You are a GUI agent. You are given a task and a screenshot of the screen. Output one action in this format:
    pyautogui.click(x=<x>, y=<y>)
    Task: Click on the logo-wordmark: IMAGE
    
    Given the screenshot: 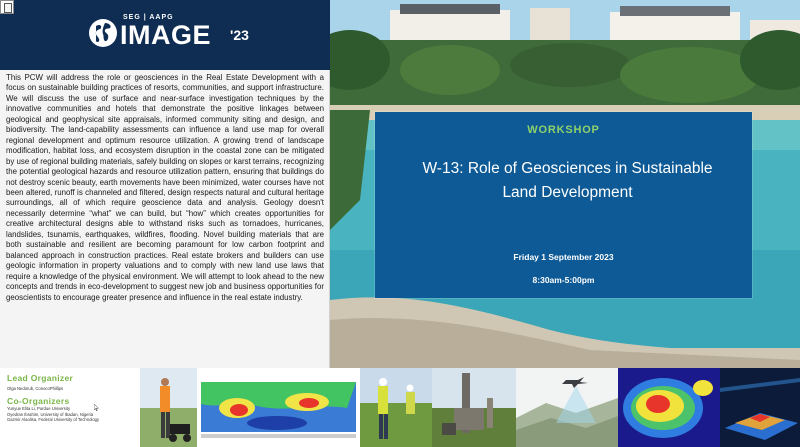 What is the action you would take?
    pyautogui.click(x=166, y=35)
    